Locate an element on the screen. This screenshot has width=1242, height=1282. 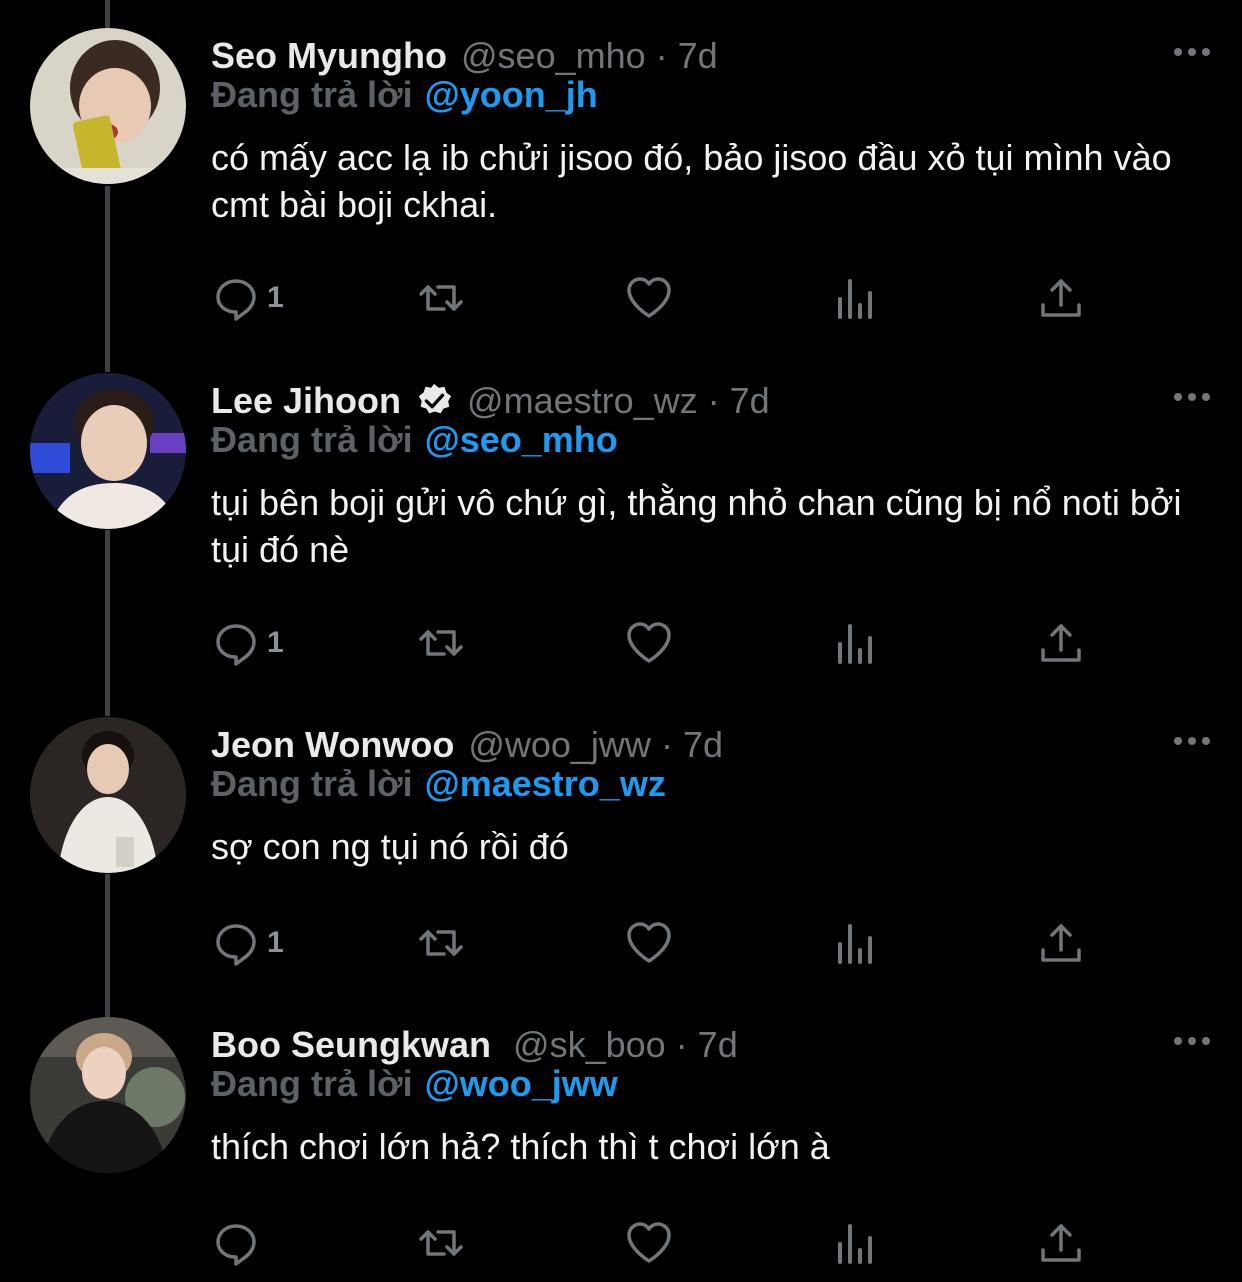
mention-link: @maestro_wz is located at coordinates (545, 783).